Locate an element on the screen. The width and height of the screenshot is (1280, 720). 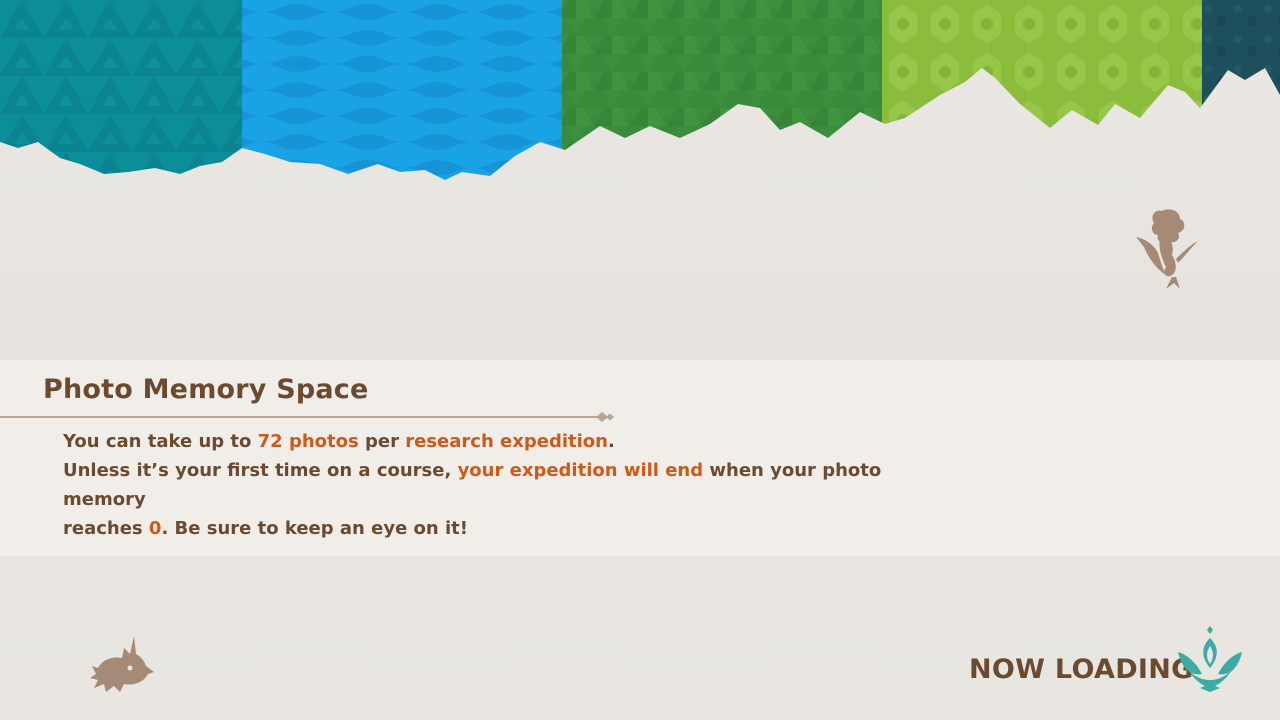
tip-highlight: 0 is located at coordinates (155, 528).